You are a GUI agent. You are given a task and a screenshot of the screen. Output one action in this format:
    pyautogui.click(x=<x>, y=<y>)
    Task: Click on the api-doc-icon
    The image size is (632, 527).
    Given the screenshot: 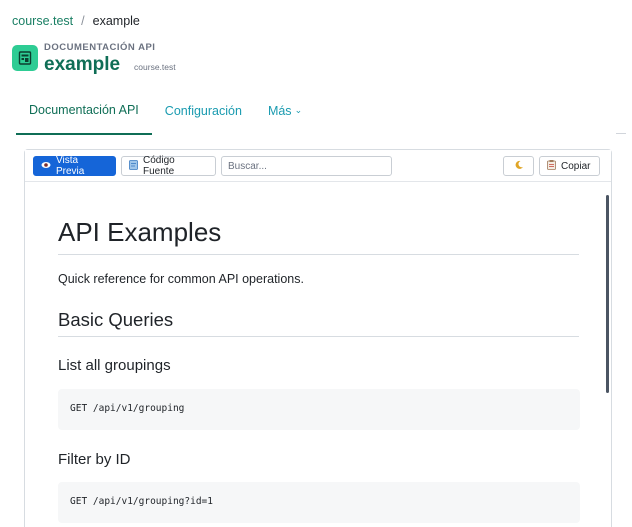 What is the action you would take?
    pyautogui.click(x=25, y=58)
    